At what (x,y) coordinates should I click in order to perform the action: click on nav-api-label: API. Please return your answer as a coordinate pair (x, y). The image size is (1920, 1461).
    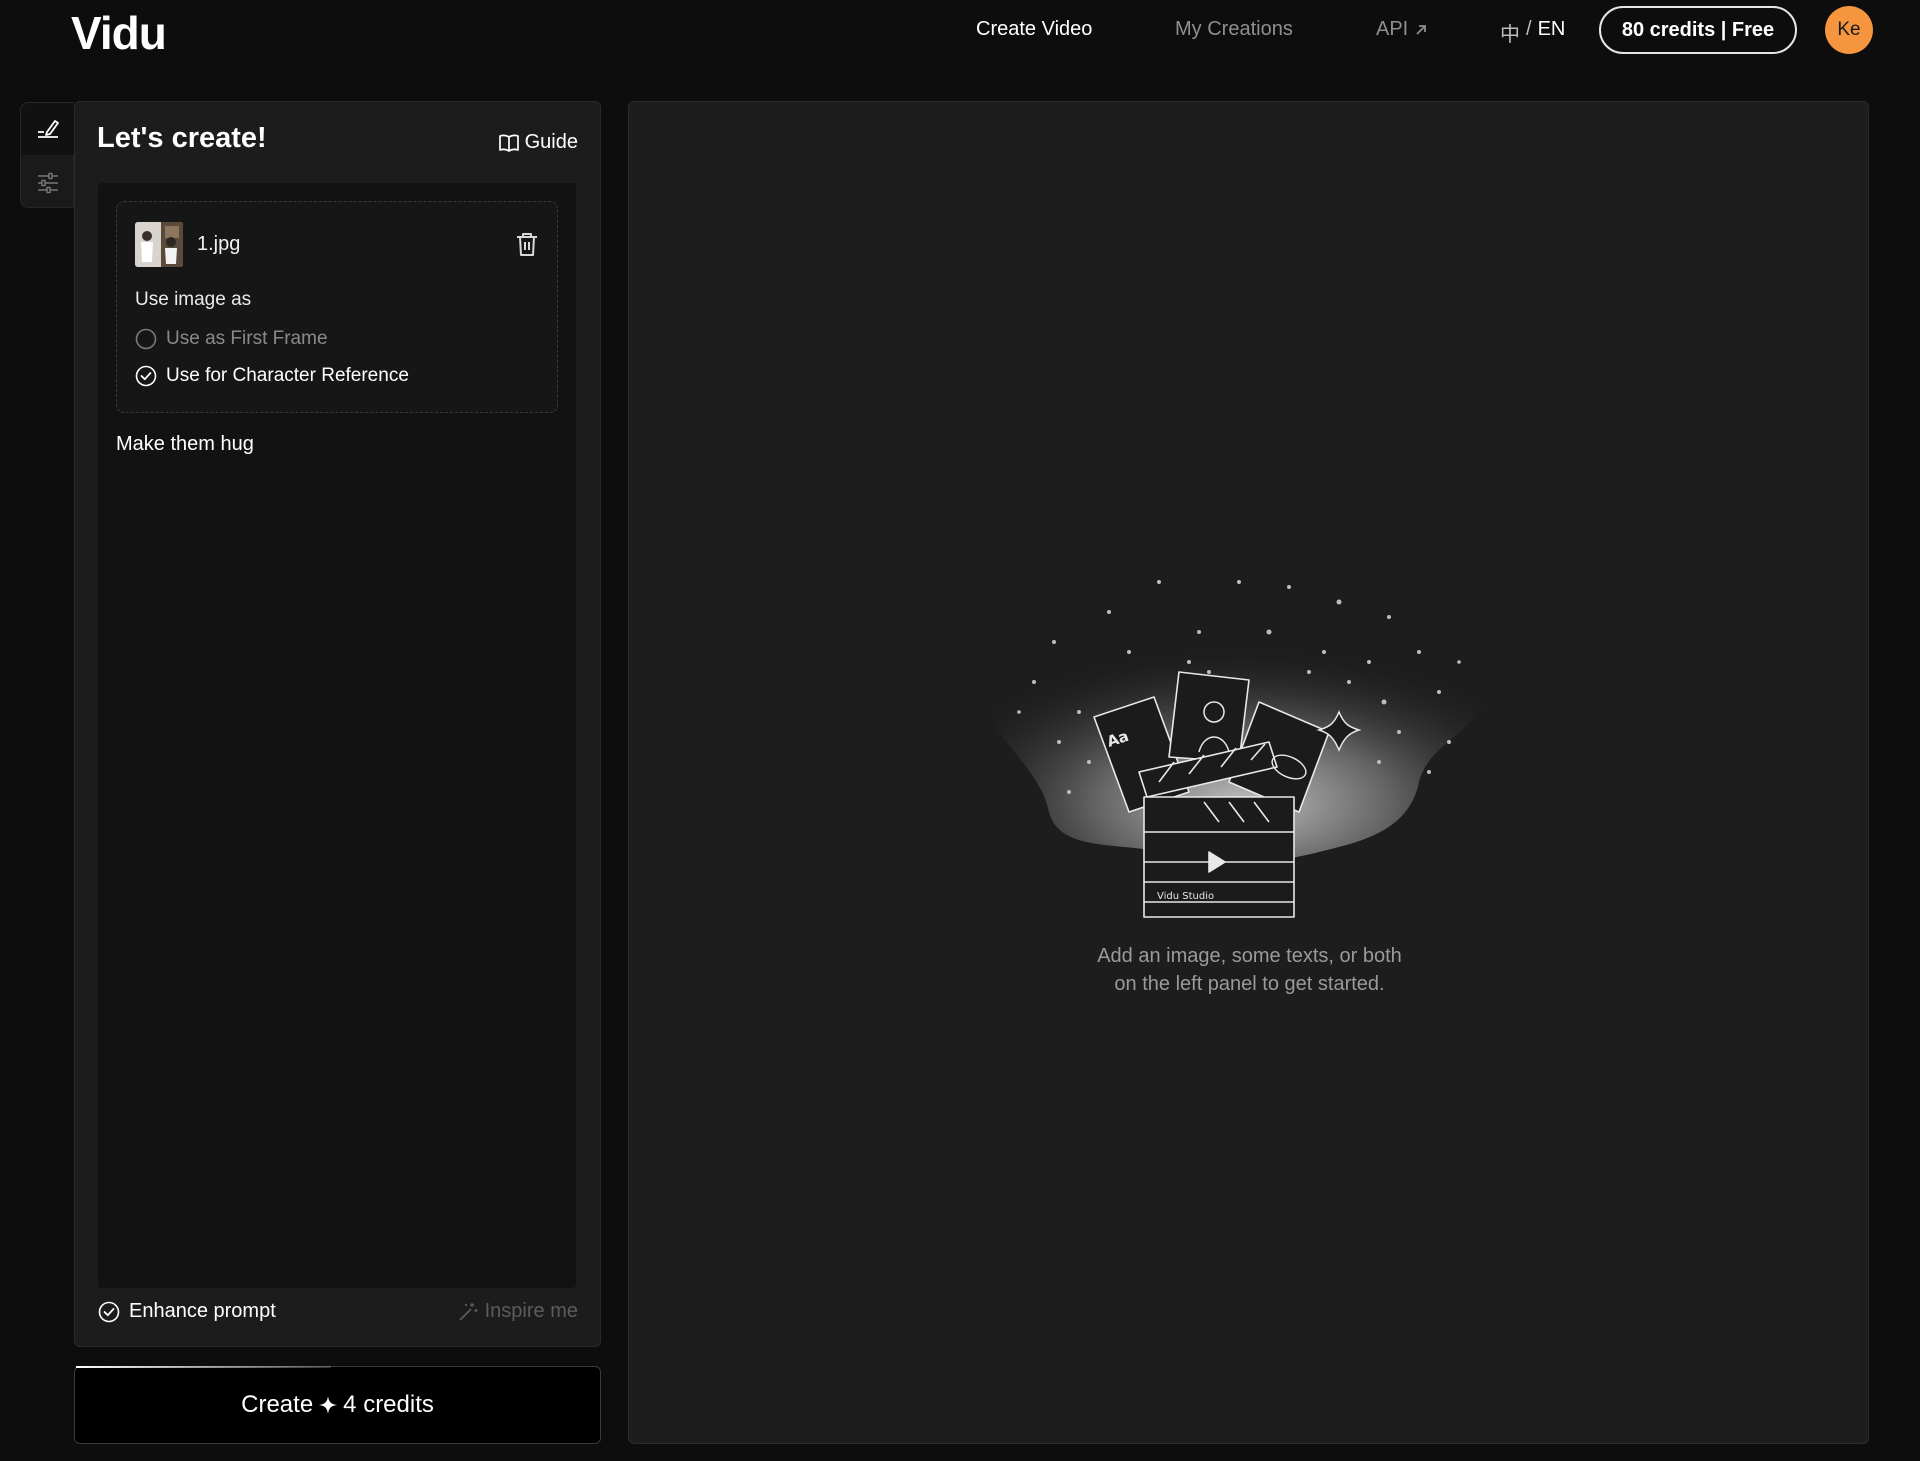
    Looking at the image, I should click on (1392, 29).